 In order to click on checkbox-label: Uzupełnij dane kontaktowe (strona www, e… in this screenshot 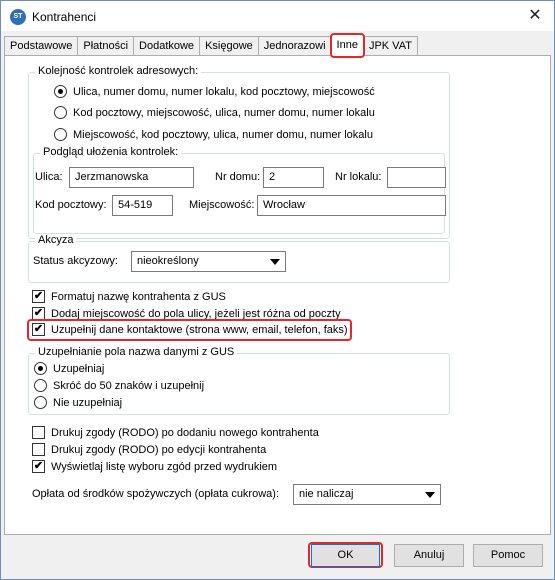, I will do `click(199, 329)`.